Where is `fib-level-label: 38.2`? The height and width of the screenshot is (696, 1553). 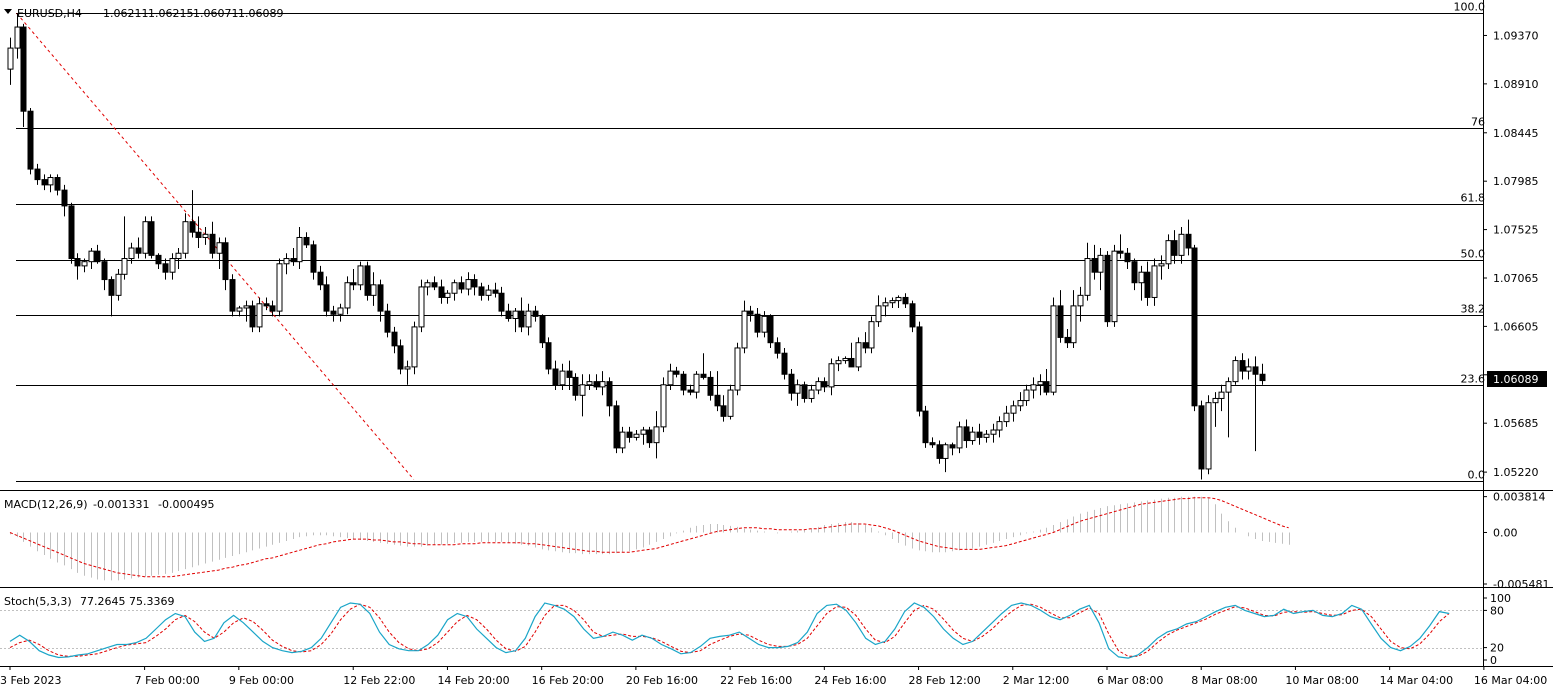 fib-level-label: 38.2 is located at coordinates (1473, 309).